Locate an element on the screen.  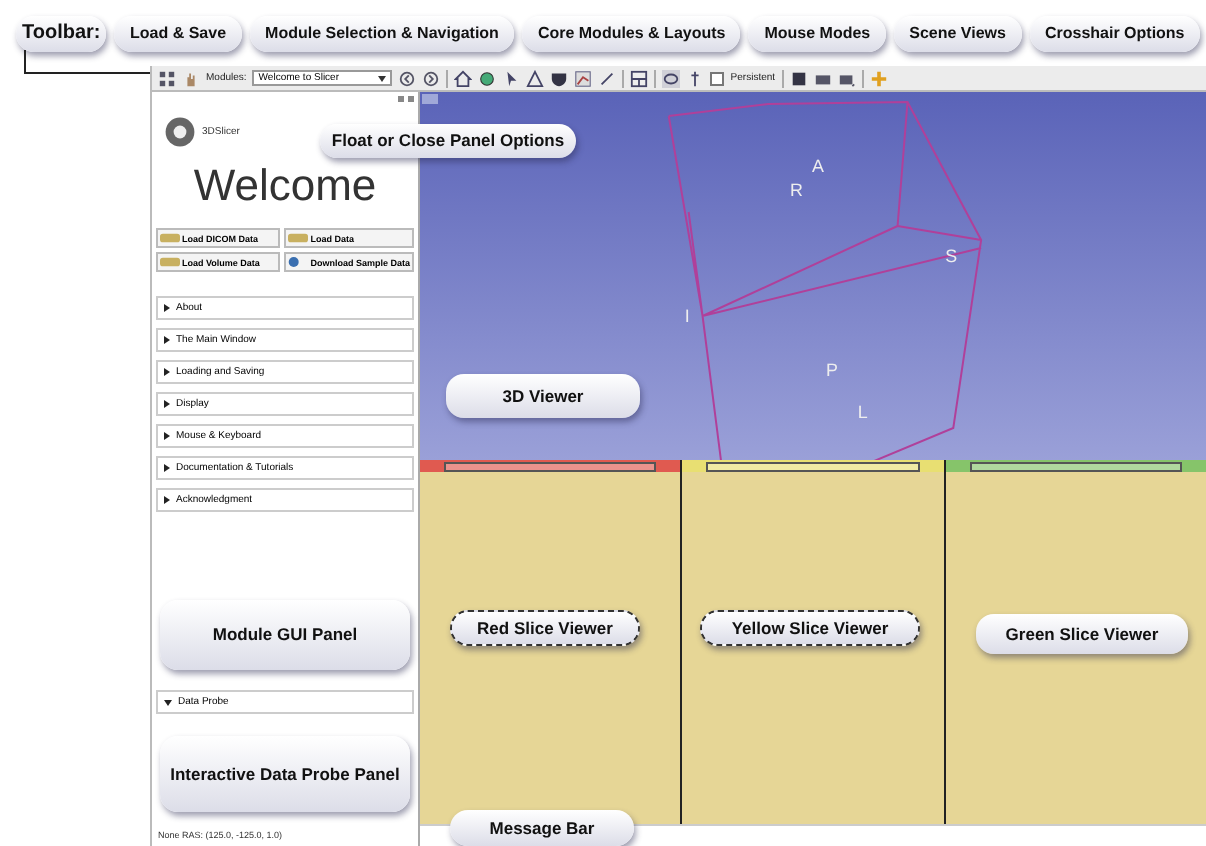
pointer-icon is located at coordinates (511, 78).